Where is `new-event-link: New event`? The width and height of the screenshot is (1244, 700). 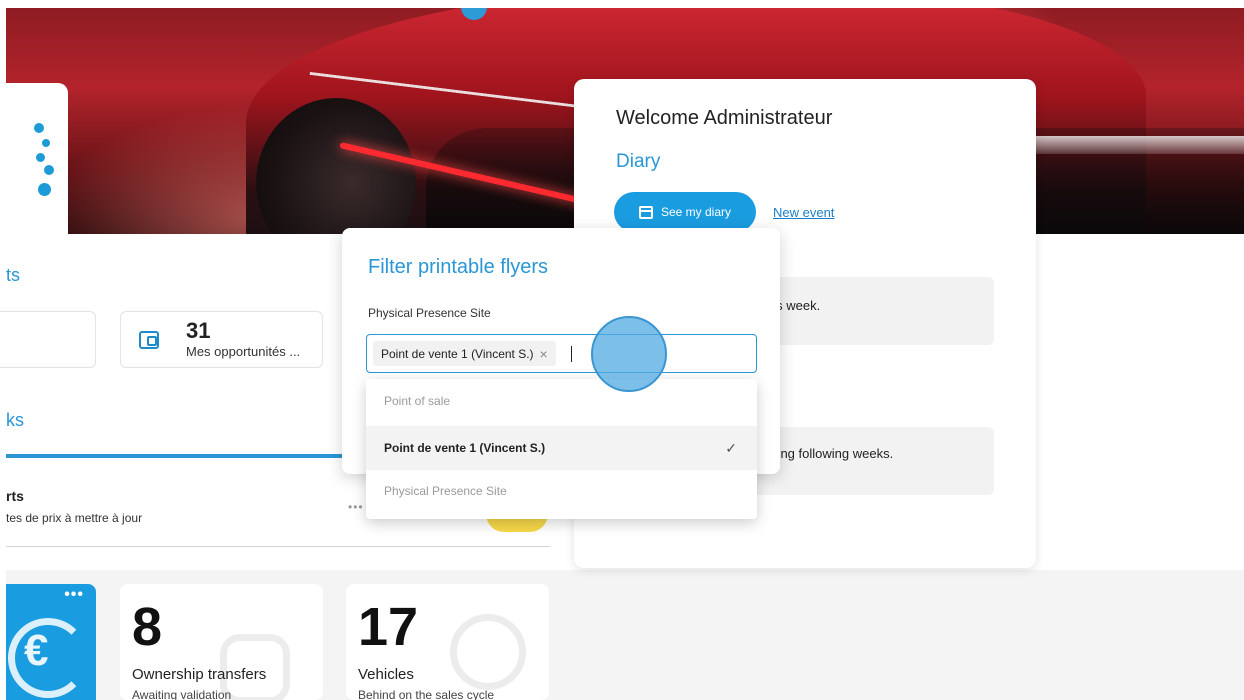 new-event-link: New event is located at coordinates (803, 212).